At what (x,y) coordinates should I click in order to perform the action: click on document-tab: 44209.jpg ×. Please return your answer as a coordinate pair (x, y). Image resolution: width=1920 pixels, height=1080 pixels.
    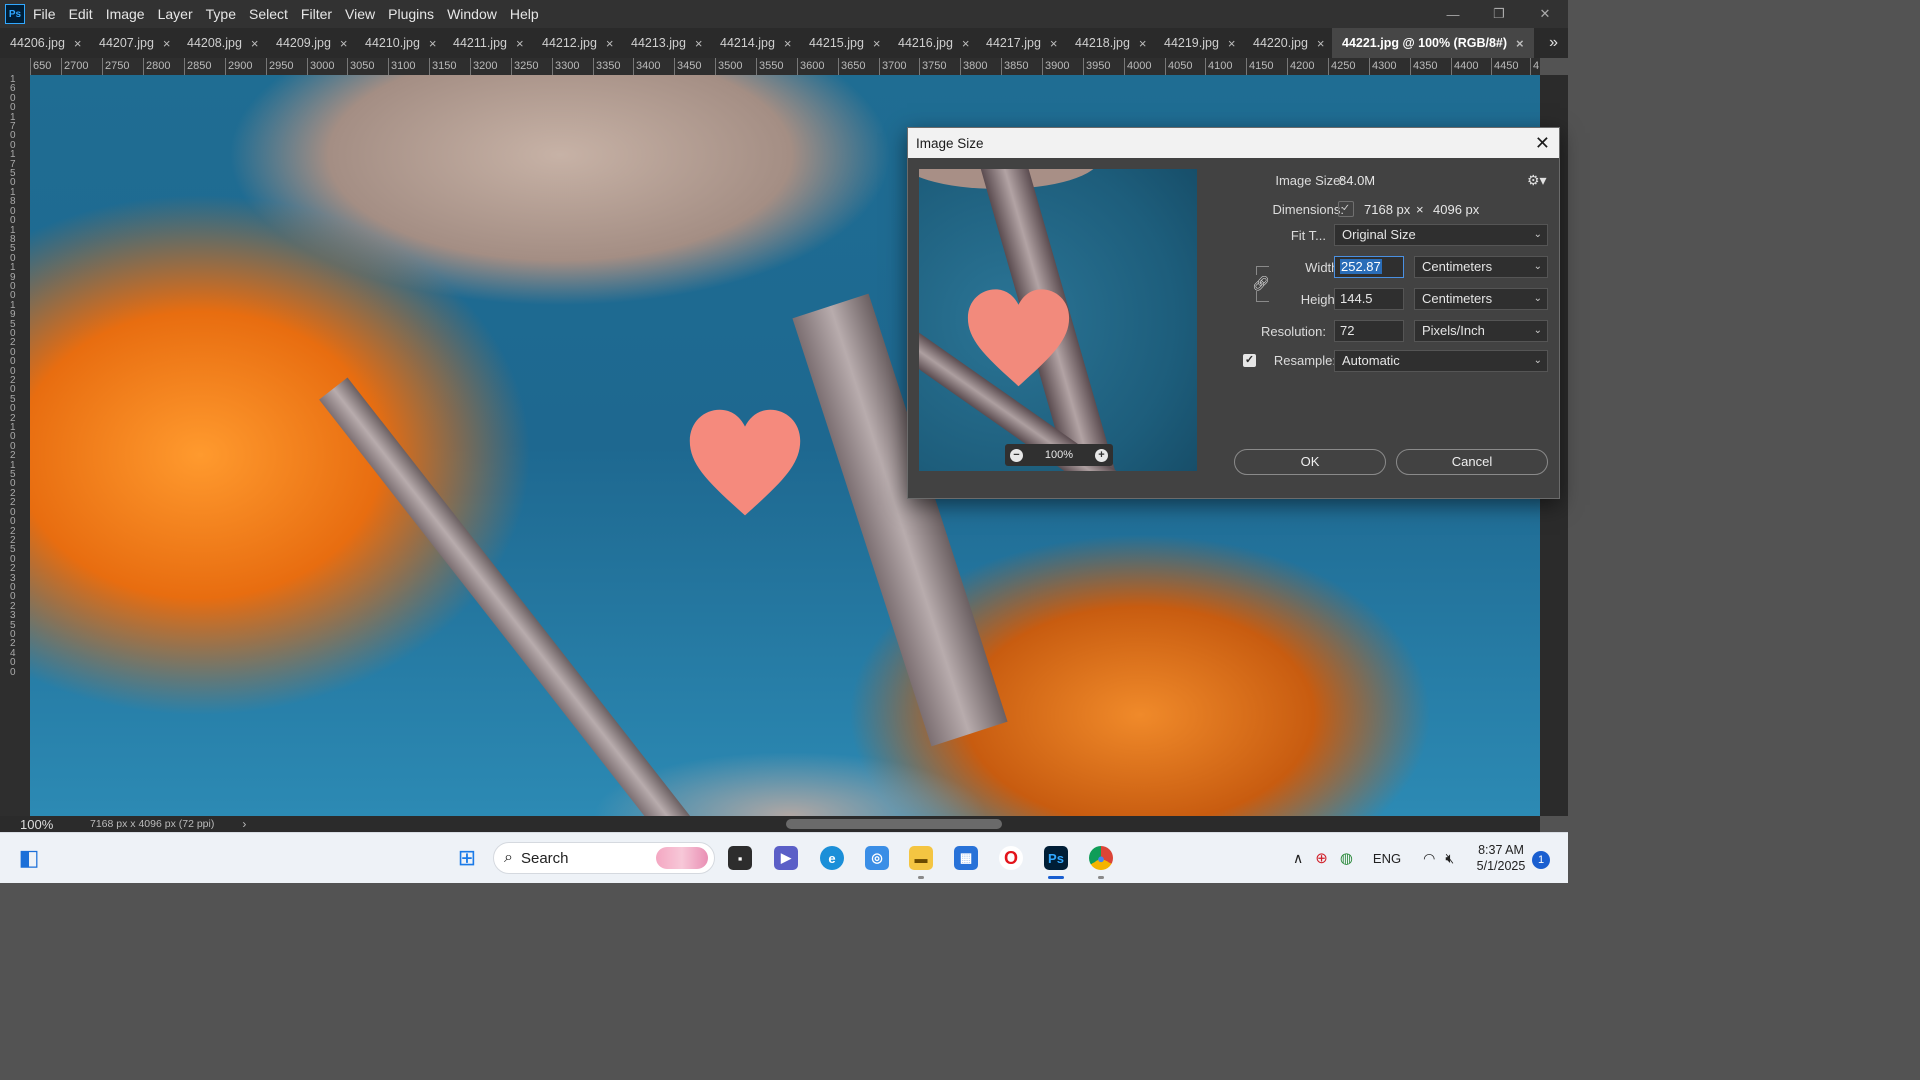
    Looking at the image, I should click on (312, 43).